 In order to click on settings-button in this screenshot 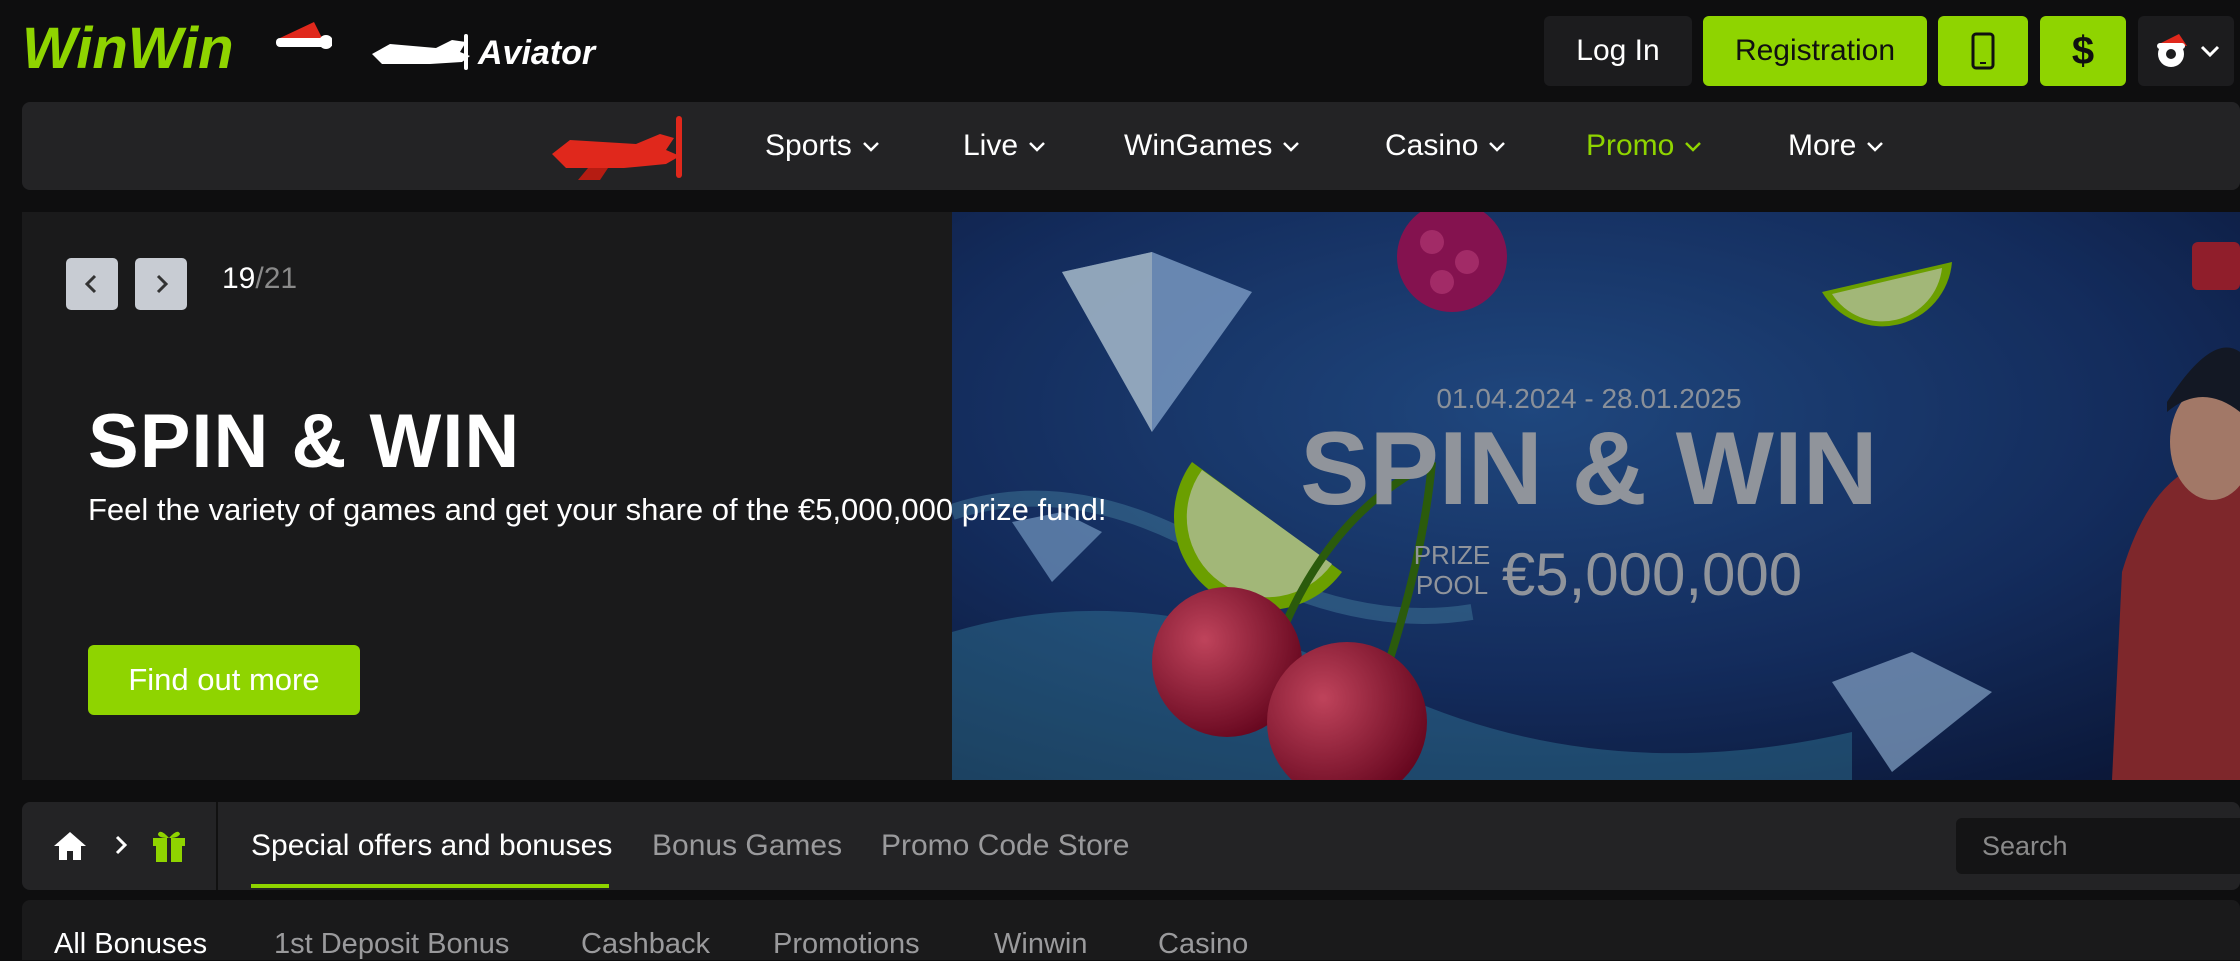, I will do `click(2186, 51)`.